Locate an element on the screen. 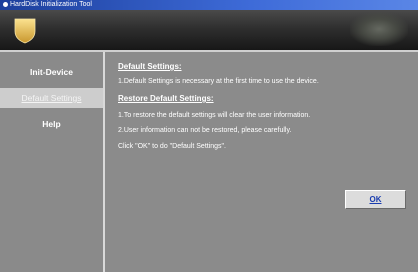  header-banner is located at coordinates (209, 30).